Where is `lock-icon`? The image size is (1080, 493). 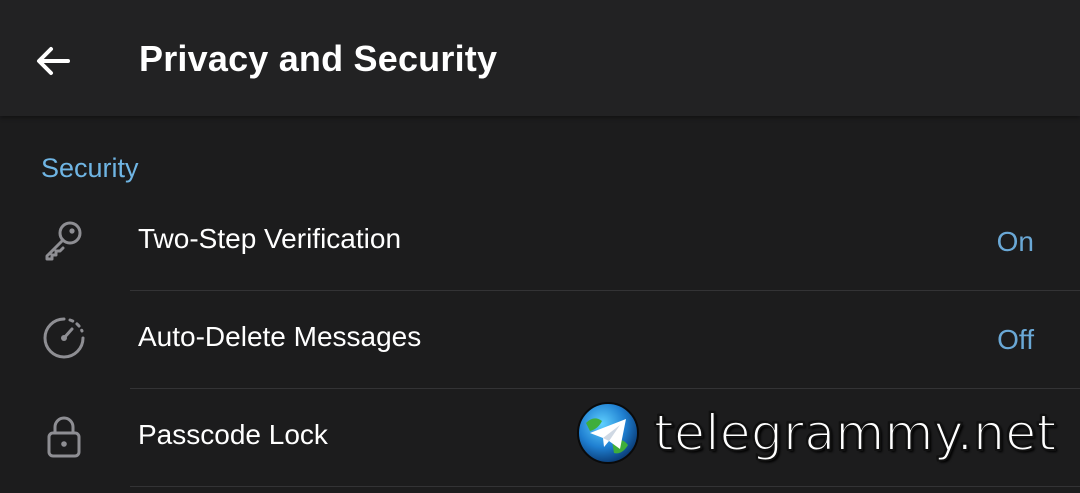 lock-icon is located at coordinates (64, 436).